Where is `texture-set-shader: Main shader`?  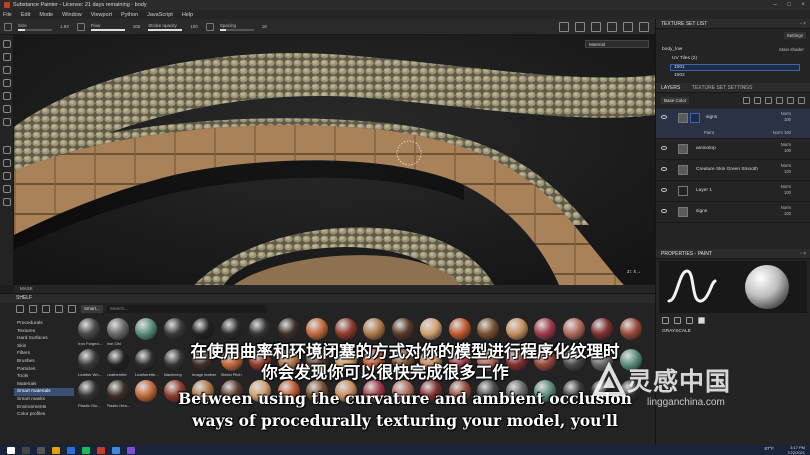 texture-set-shader: Main shader is located at coordinates (791, 49).